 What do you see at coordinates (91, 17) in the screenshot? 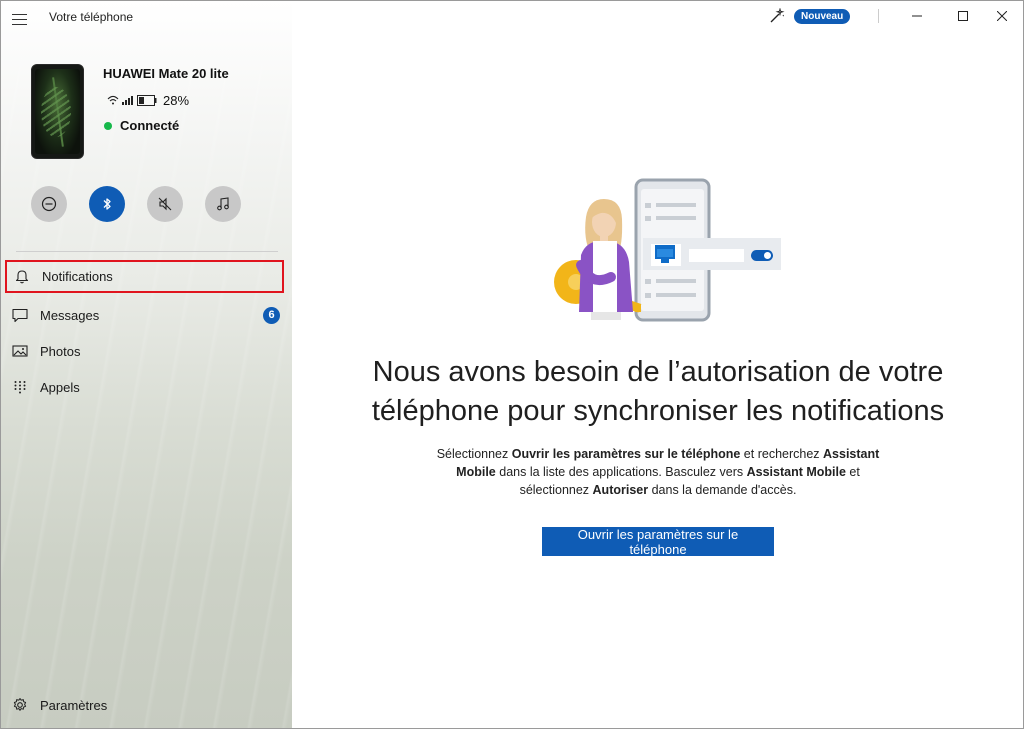
I see `app-title: Votre téléphone` at bounding box center [91, 17].